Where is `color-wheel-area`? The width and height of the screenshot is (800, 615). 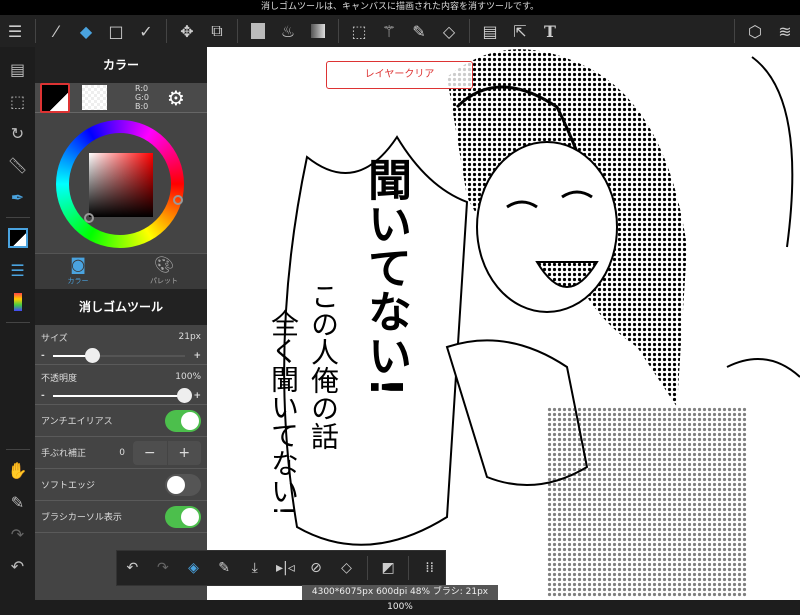 color-wheel-area is located at coordinates (121, 183).